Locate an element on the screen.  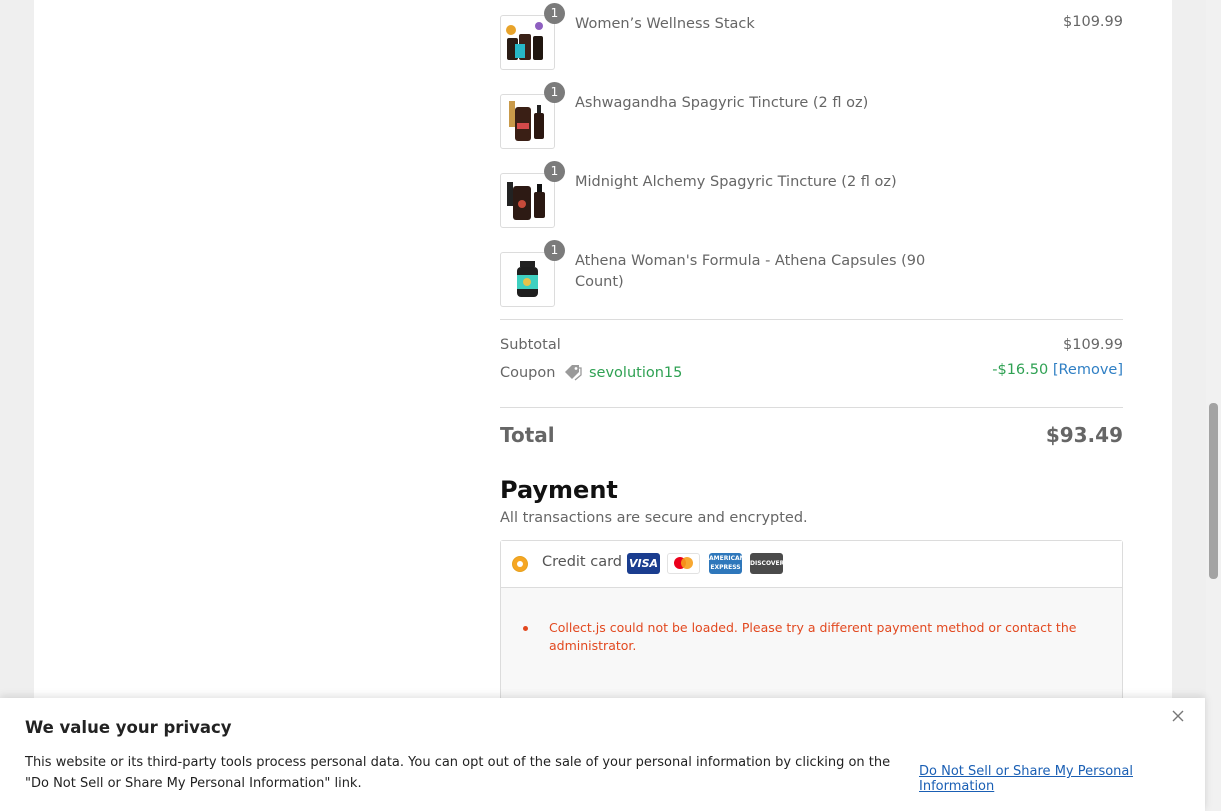
error-bullet is located at coordinates (525, 628).